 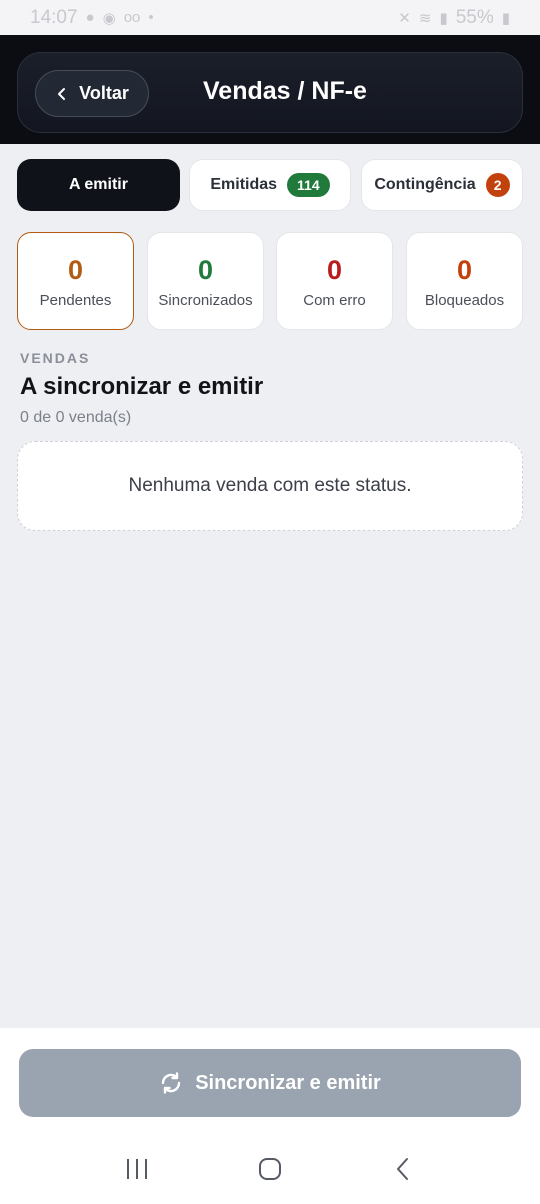 What do you see at coordinates (137, 1169) in the screenshot?
I see `recents-icon` at bounding box center [137, 1169].